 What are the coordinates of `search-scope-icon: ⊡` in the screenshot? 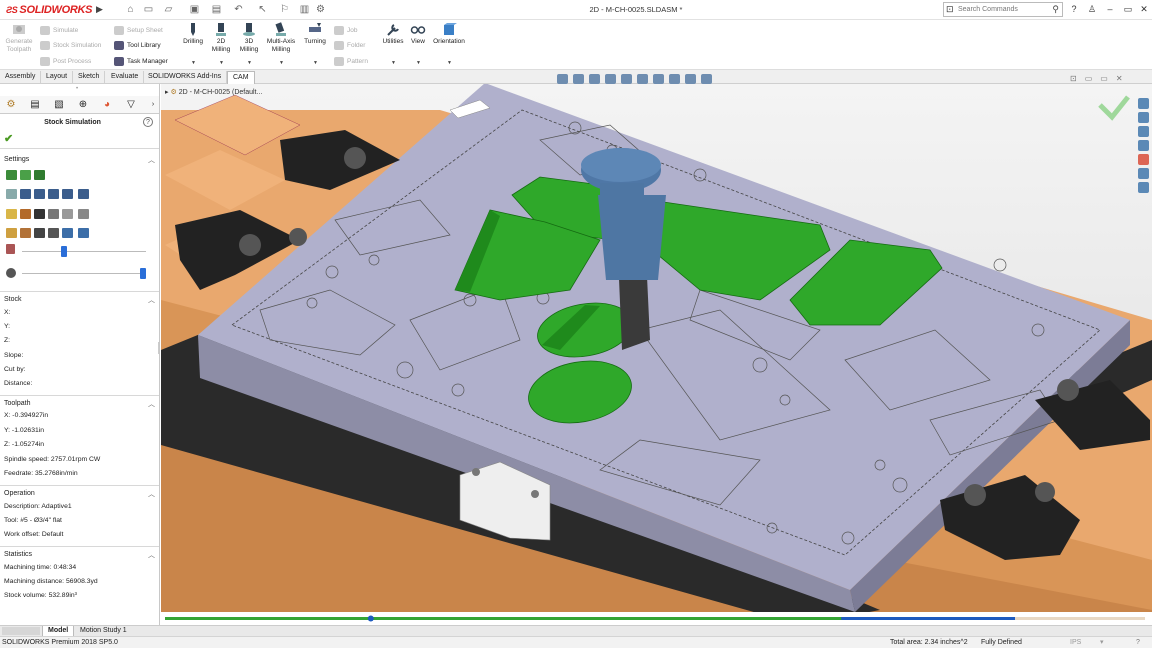 It's located at (950, 9).